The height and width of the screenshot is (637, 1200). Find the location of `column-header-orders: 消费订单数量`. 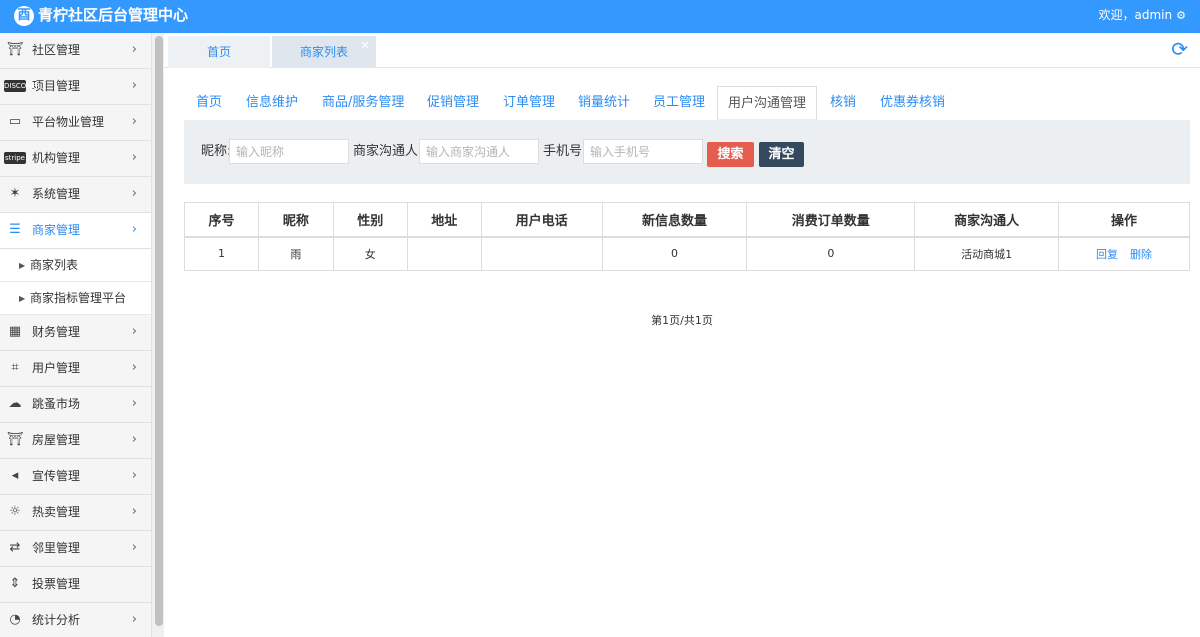

column-header-orders: 消费订单数量 is located at coordinates (831, 219).